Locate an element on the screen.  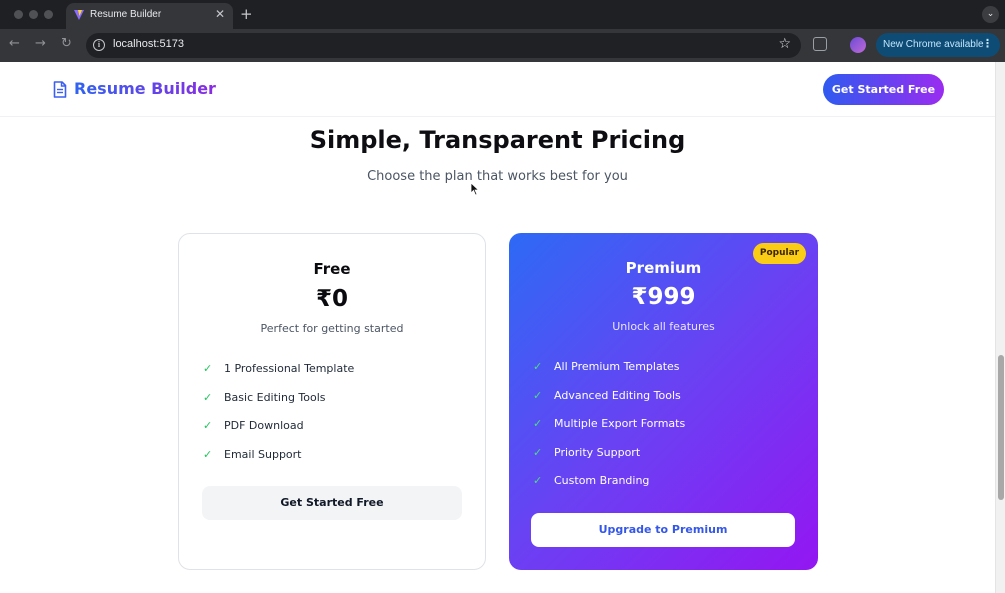
site-info-icon: i is located at coordinates (99, 45).